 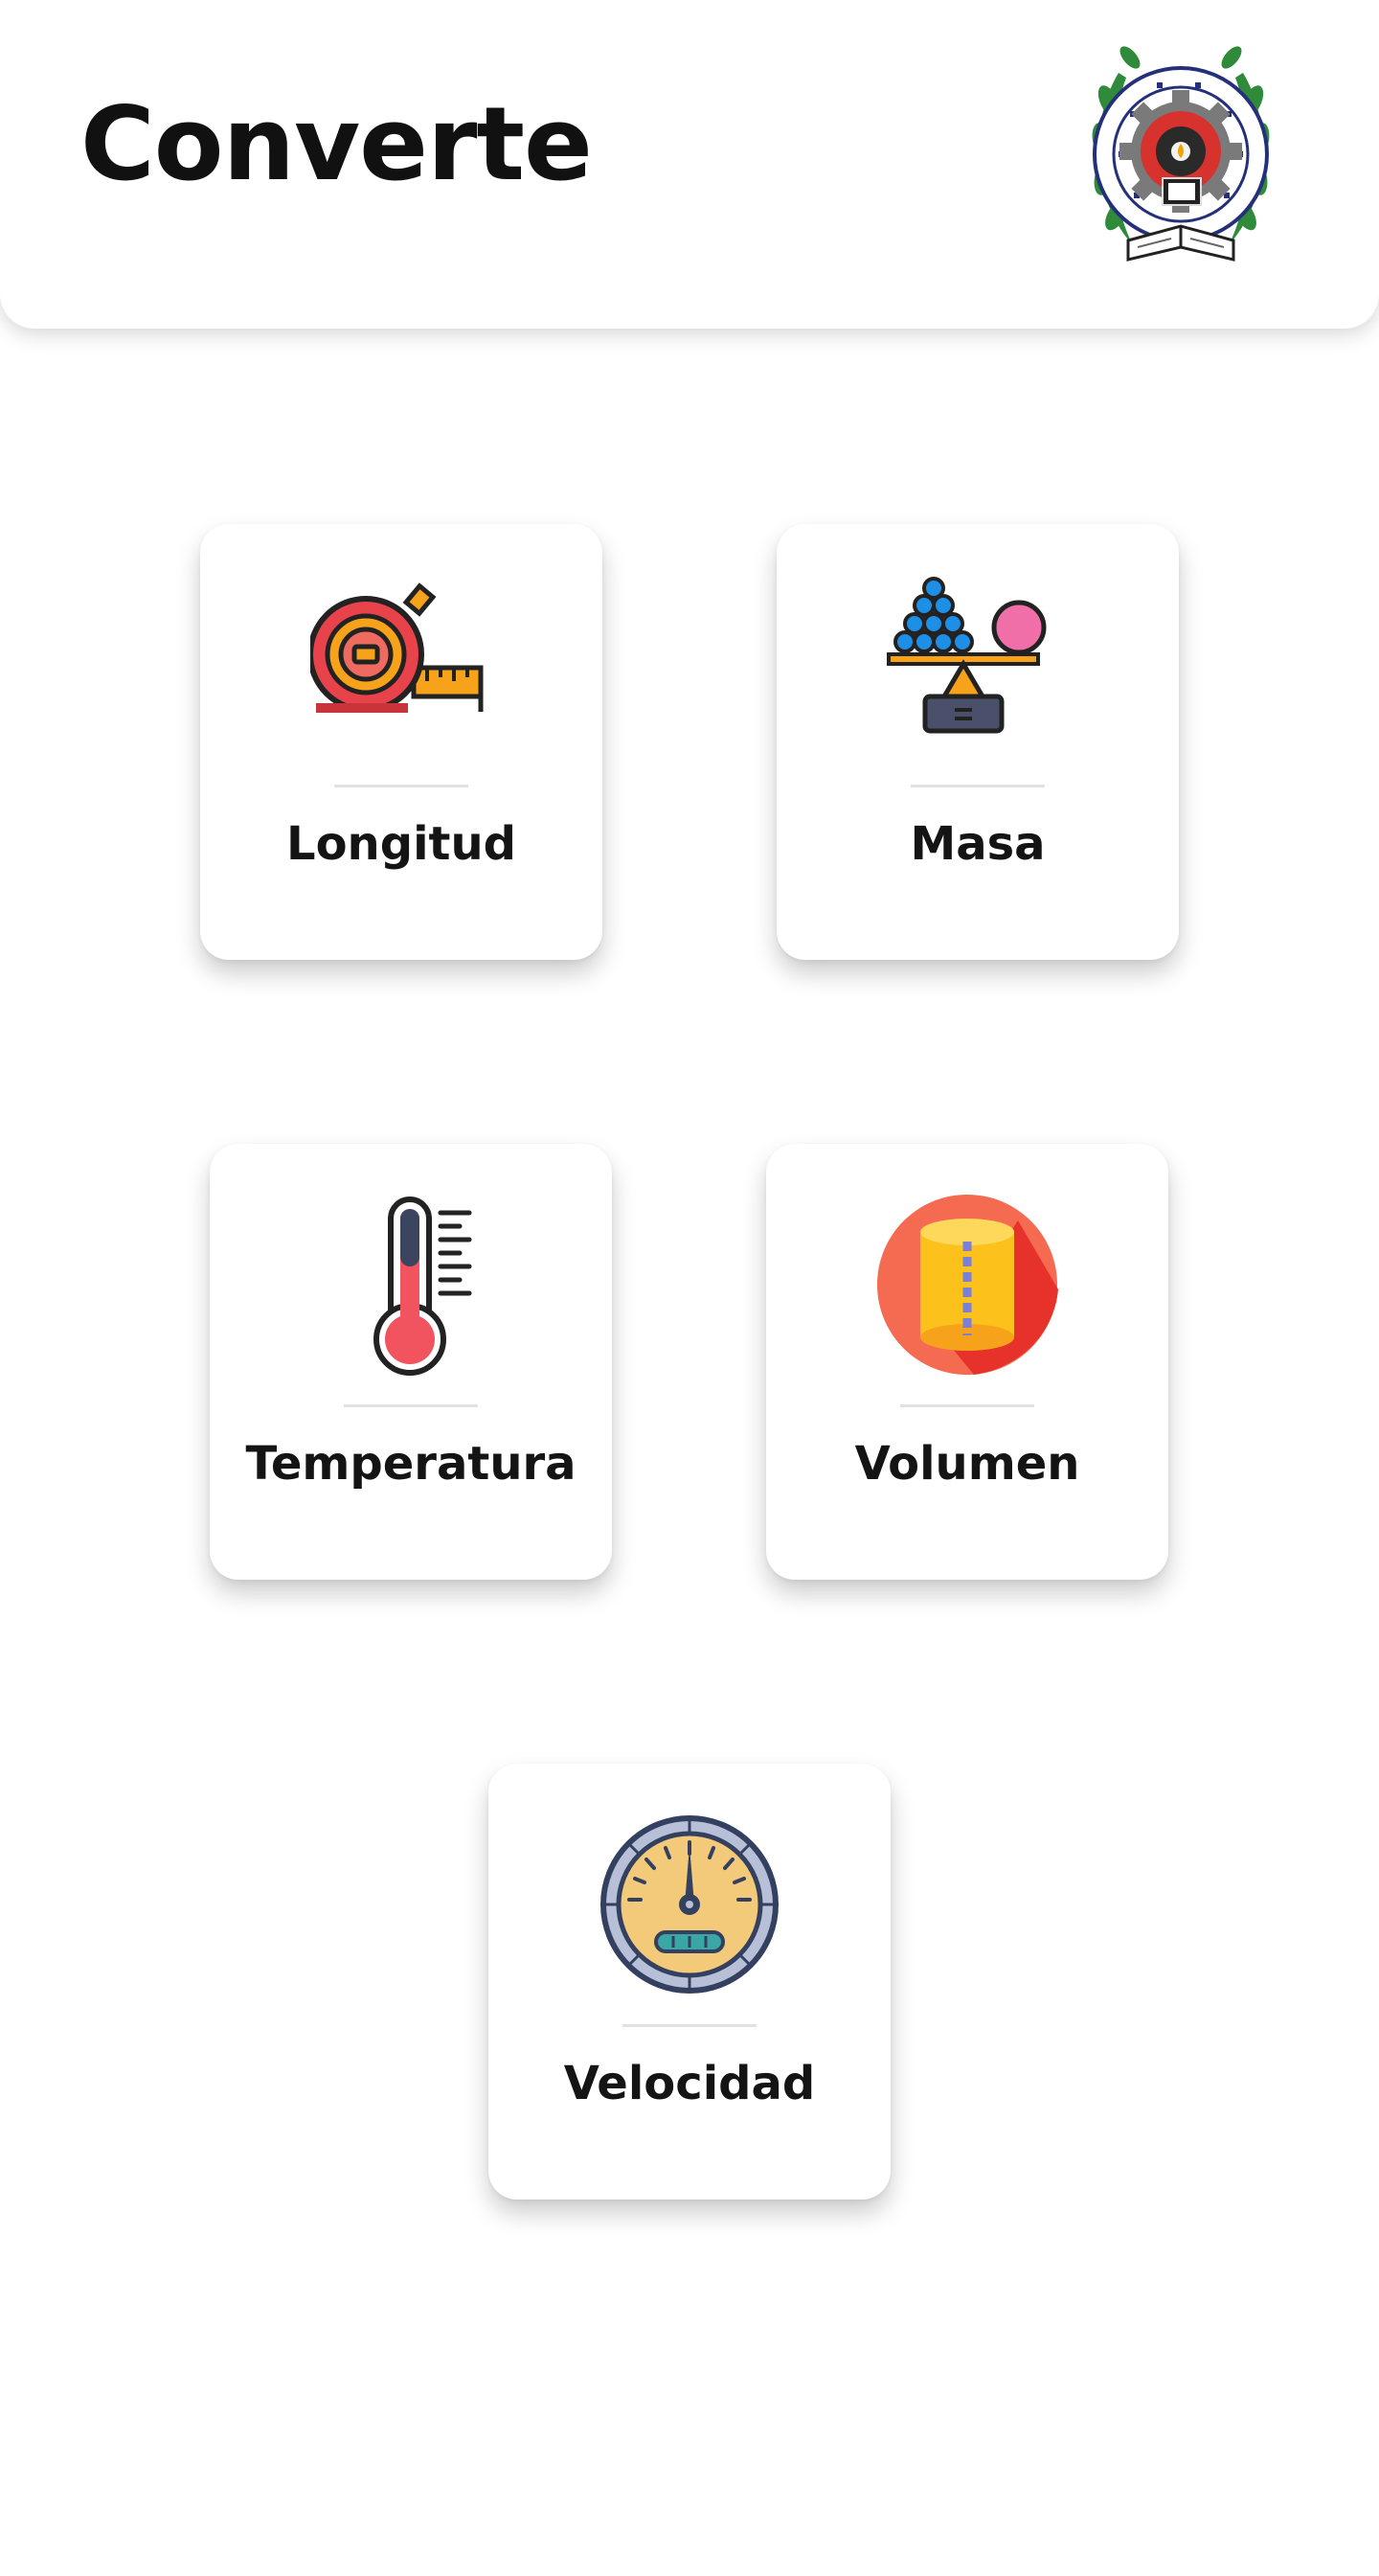 I want to click on category-card-longitud: Longitud, so click(x=401, y=742).